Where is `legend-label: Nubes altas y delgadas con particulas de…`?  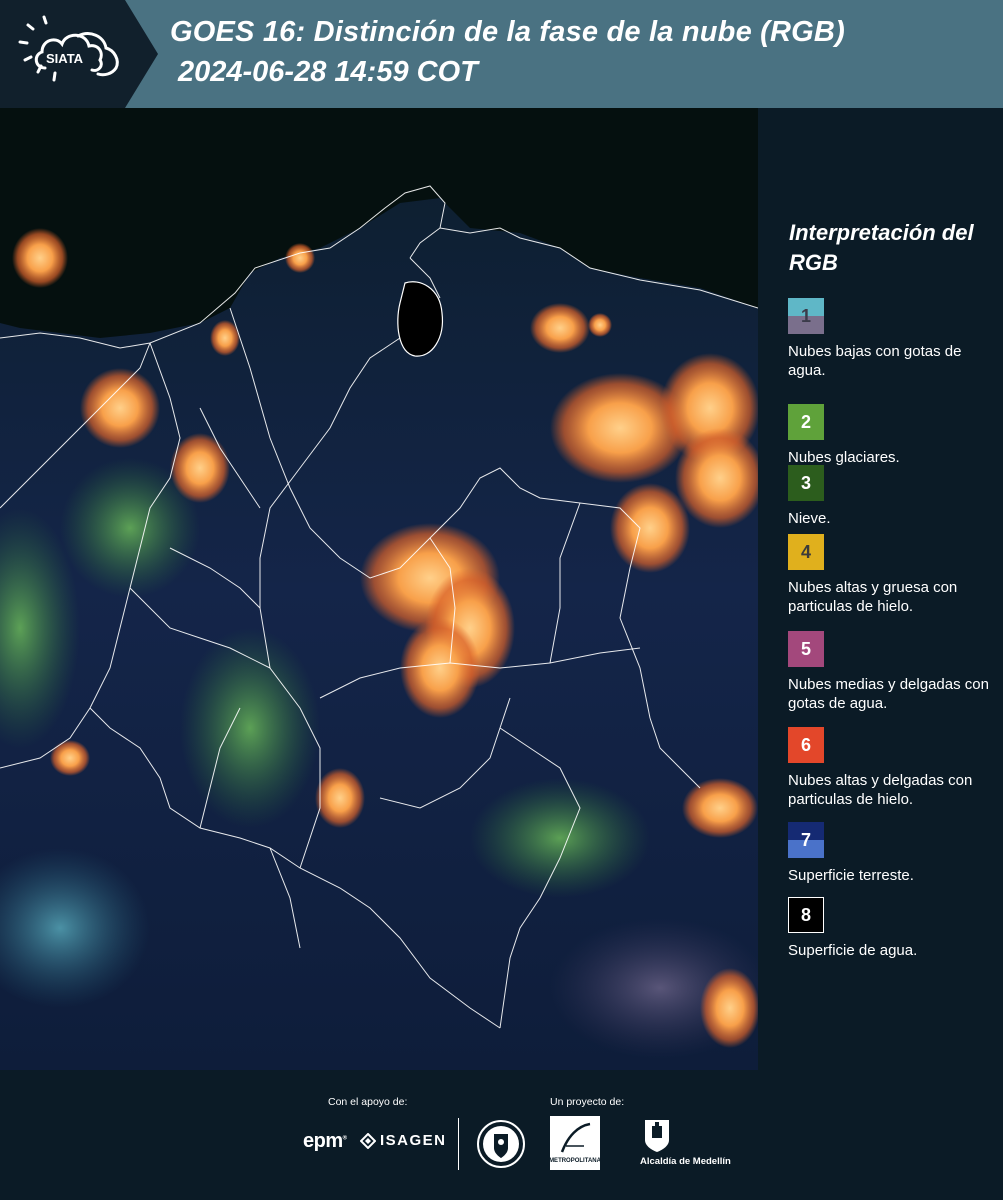 legend-label: Nubes altas y delgadas con particulas de… is located at coordinates (880, 790).